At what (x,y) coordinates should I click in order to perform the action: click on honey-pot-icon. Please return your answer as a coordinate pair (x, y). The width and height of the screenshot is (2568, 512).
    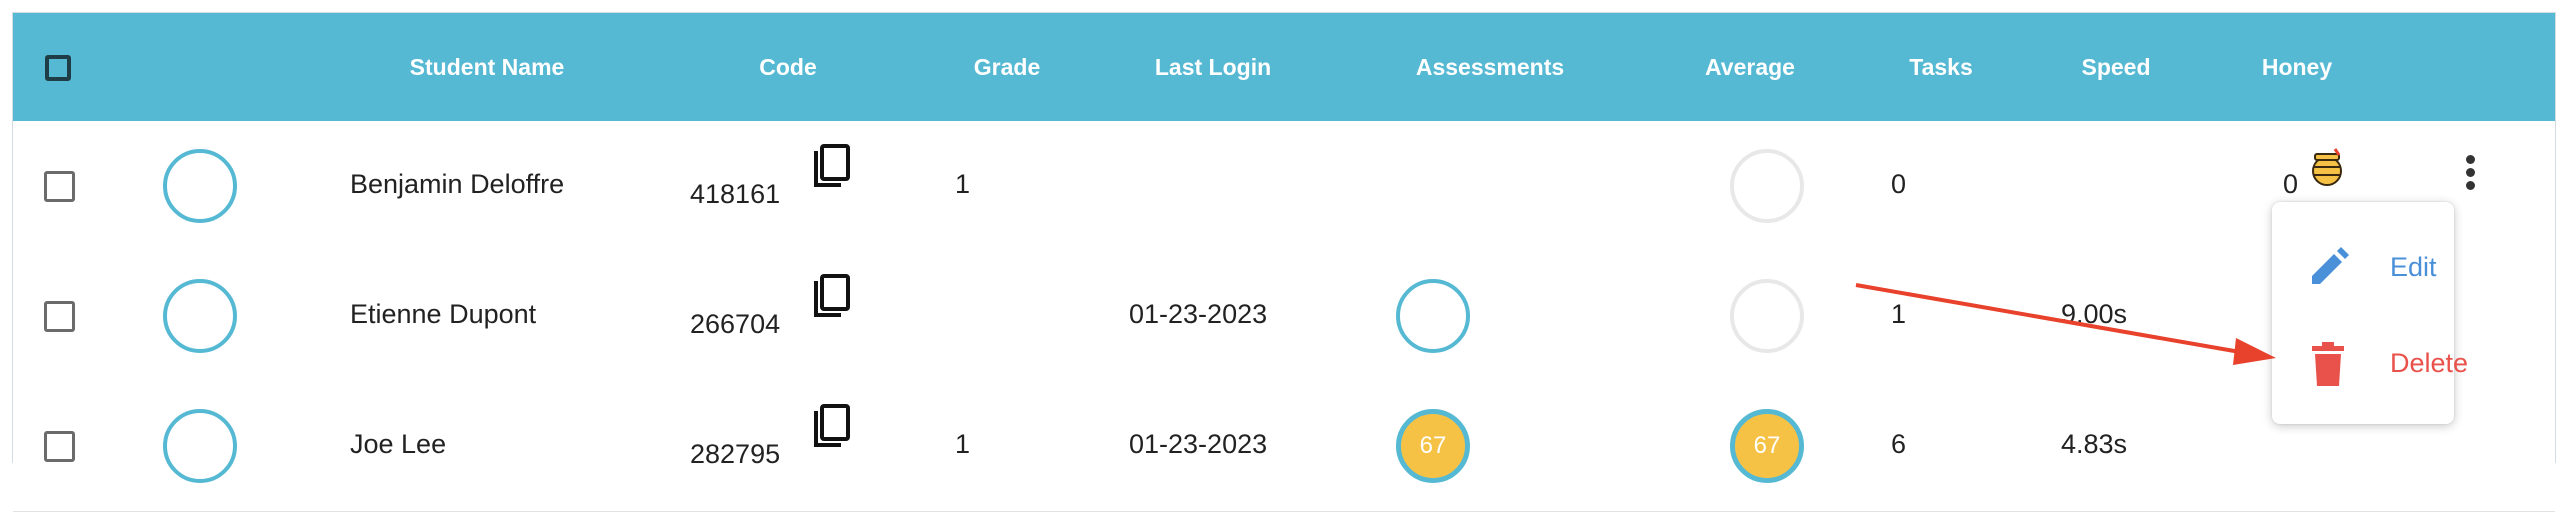
    Looking at the image, I should click on (2327, 167).